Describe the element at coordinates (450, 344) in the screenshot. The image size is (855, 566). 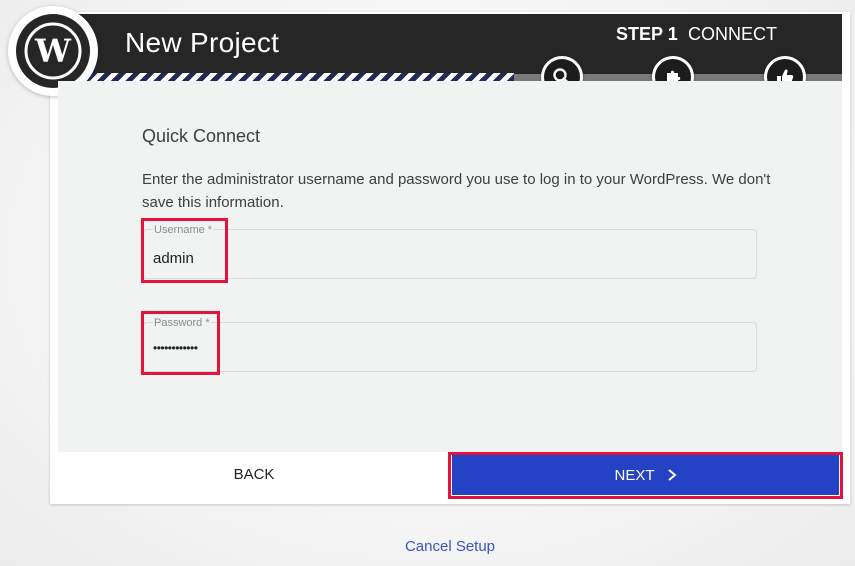
I see `password-field: Password * ••••••••••••` at that location.